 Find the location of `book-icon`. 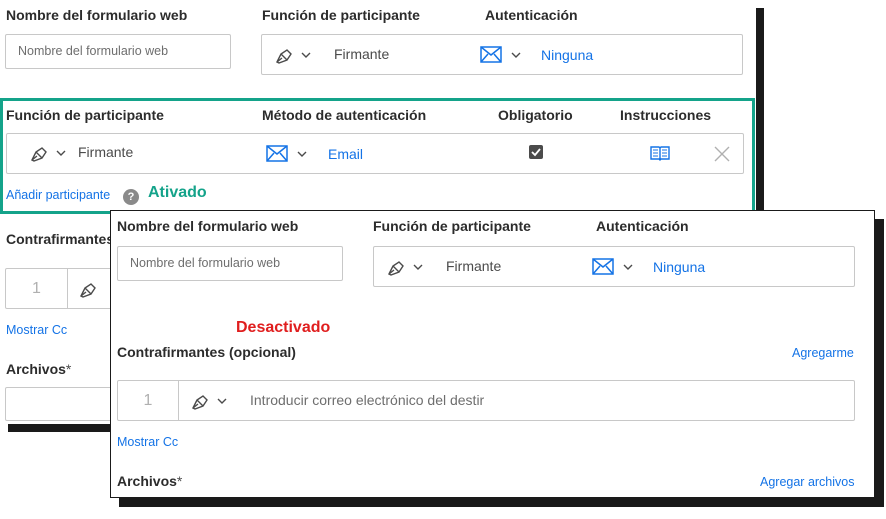

book-icon is located at coordinates (660, 155).